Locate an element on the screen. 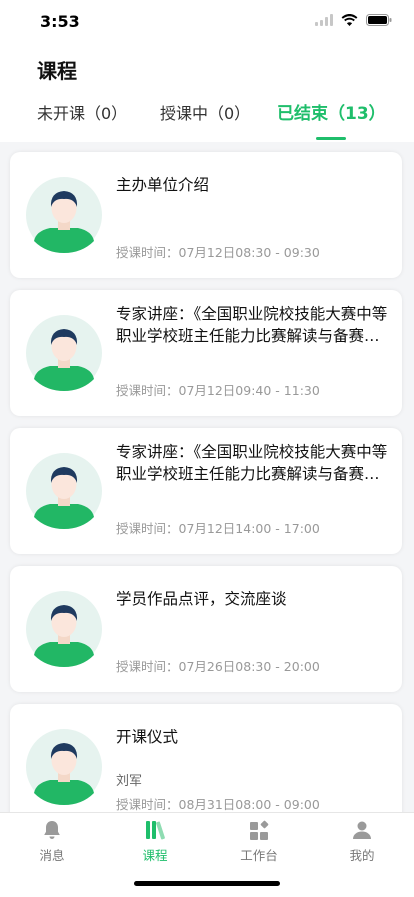 The image size is (414, 897). course-title: 主办单位介绍 is located at coordinates (163, 185).